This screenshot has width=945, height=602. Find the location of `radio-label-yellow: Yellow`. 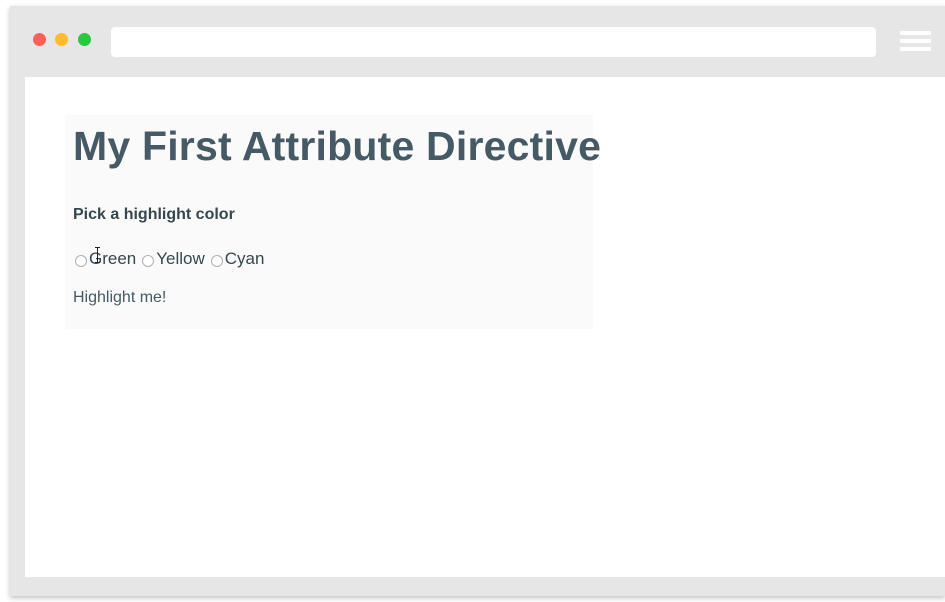

radio-label-yellow: Yellow is located at coordinates (180, 259).